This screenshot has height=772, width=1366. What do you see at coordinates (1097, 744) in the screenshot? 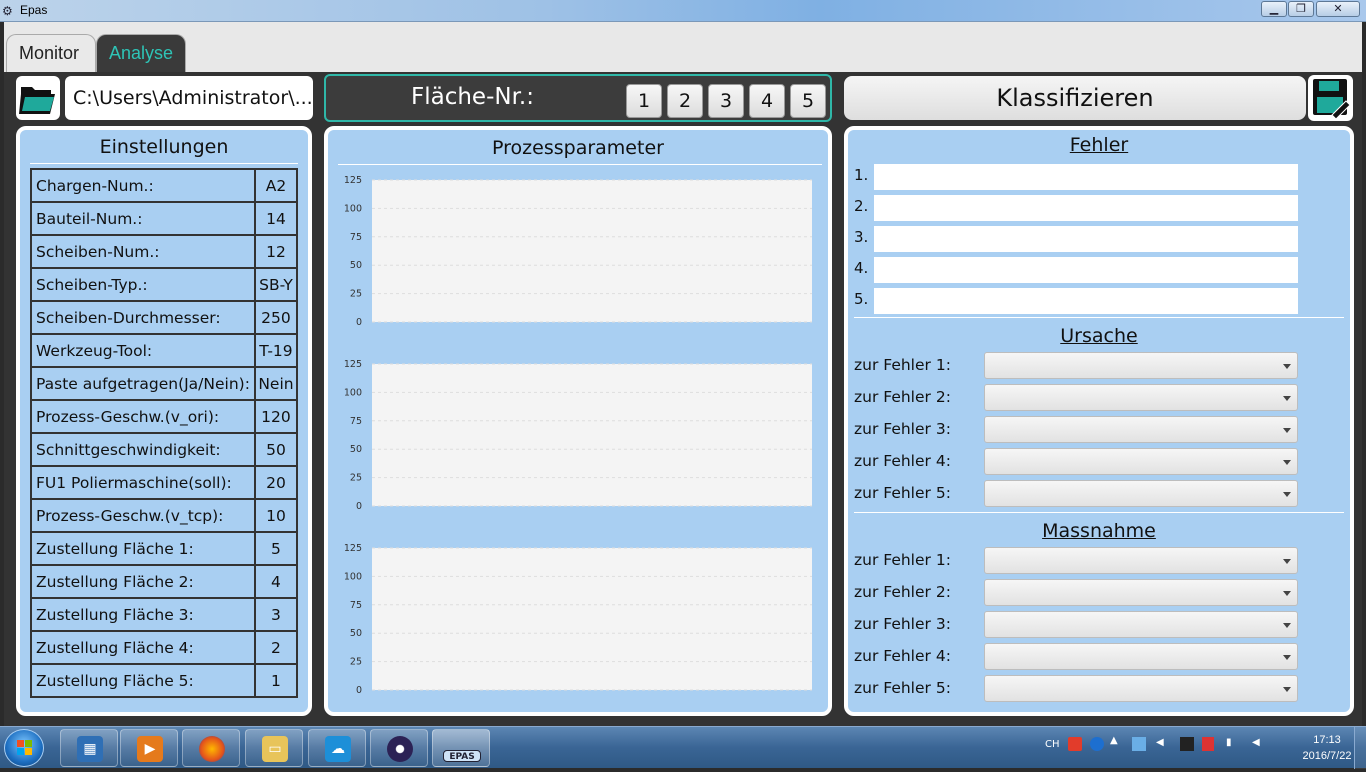
I see `help-icon` at bounding box center [1097, 744].